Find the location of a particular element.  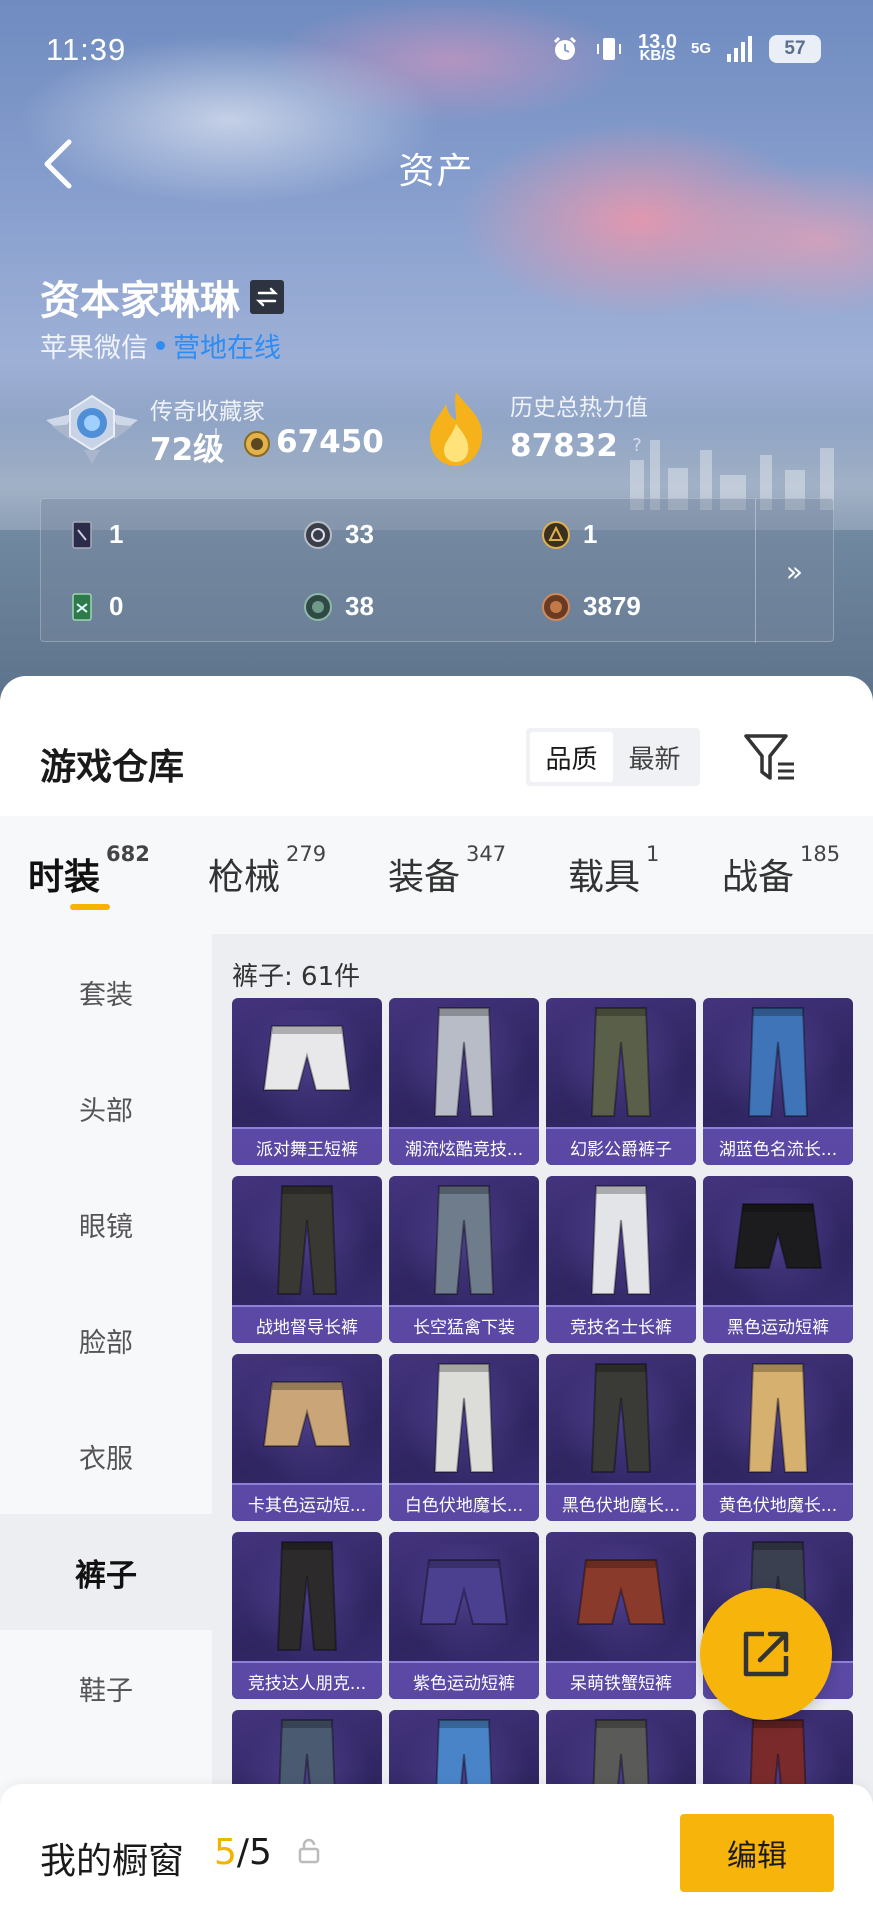

sidebar-item-glasses: 眼镜 is located at coordinates (106, 1224).